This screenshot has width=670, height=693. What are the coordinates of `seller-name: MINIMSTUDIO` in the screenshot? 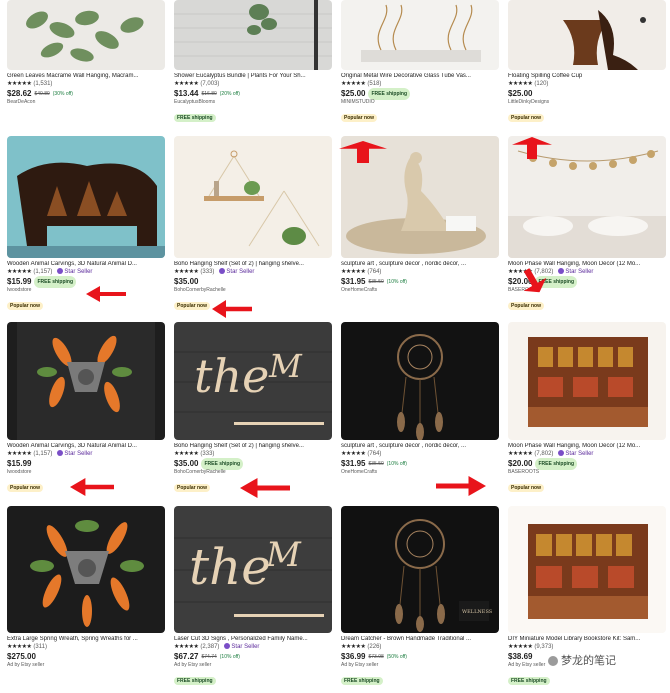 It's located at (420, 102).